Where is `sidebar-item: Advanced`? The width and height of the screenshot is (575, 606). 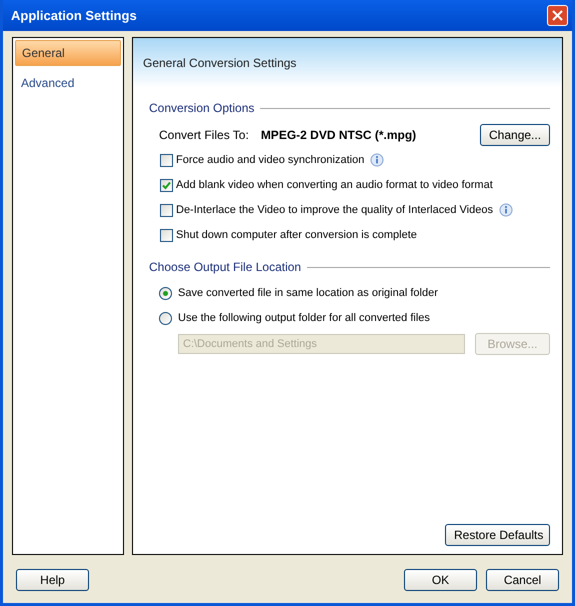
sidebar-item: Advanced is located at coordinates (68, 83).